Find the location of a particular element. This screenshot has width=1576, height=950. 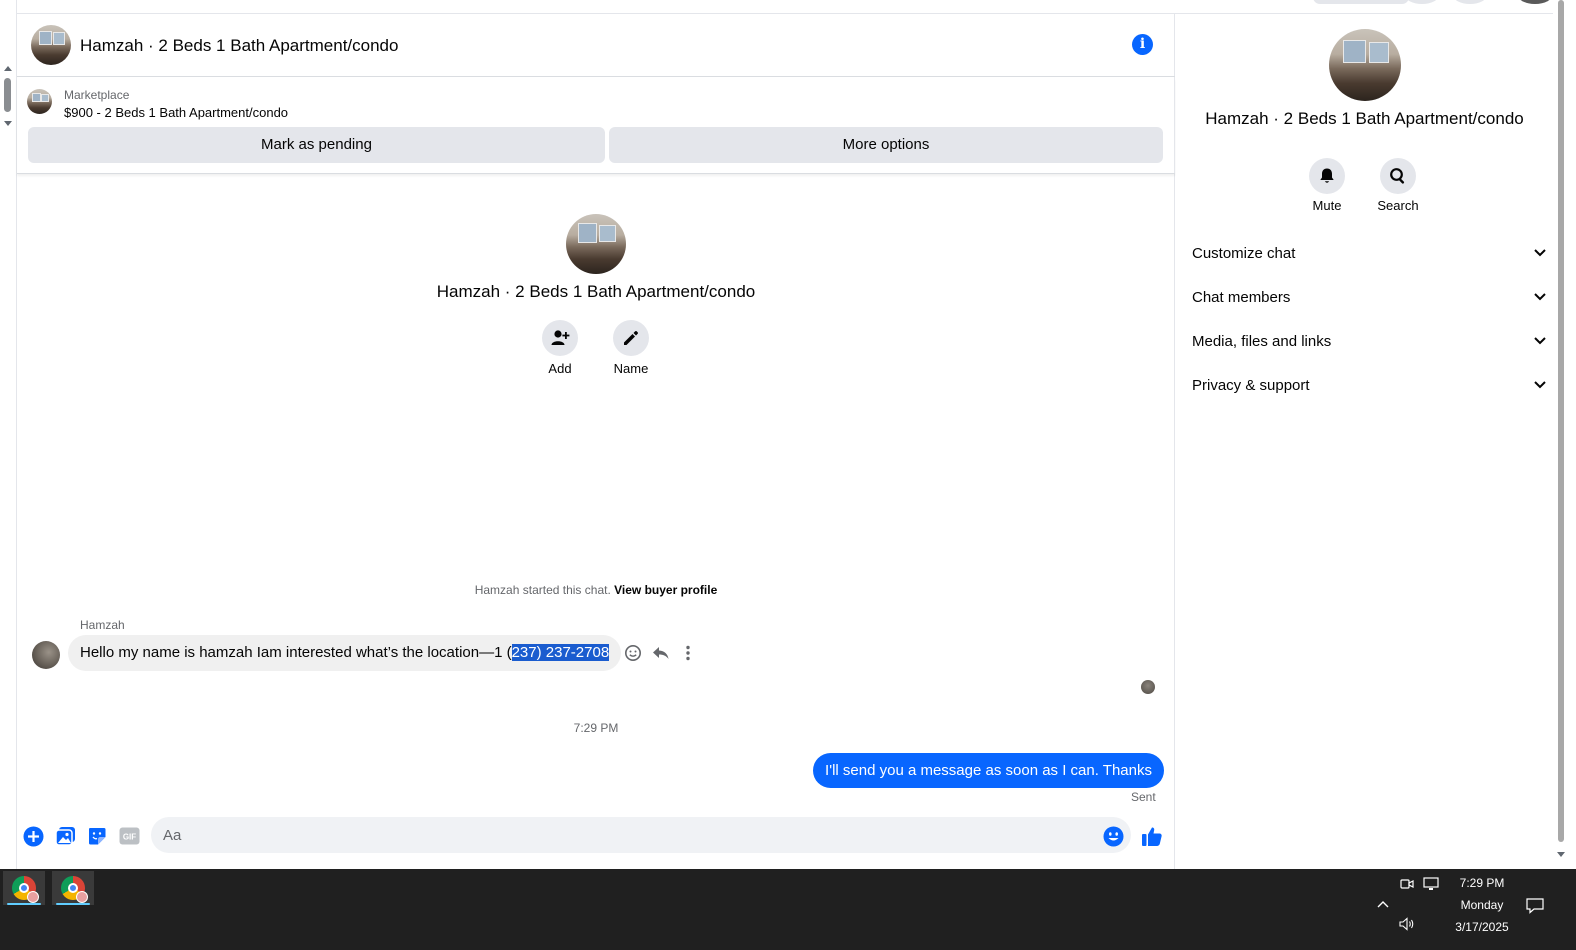

thumbs-up-icon is located at coordinates (1152, 836).